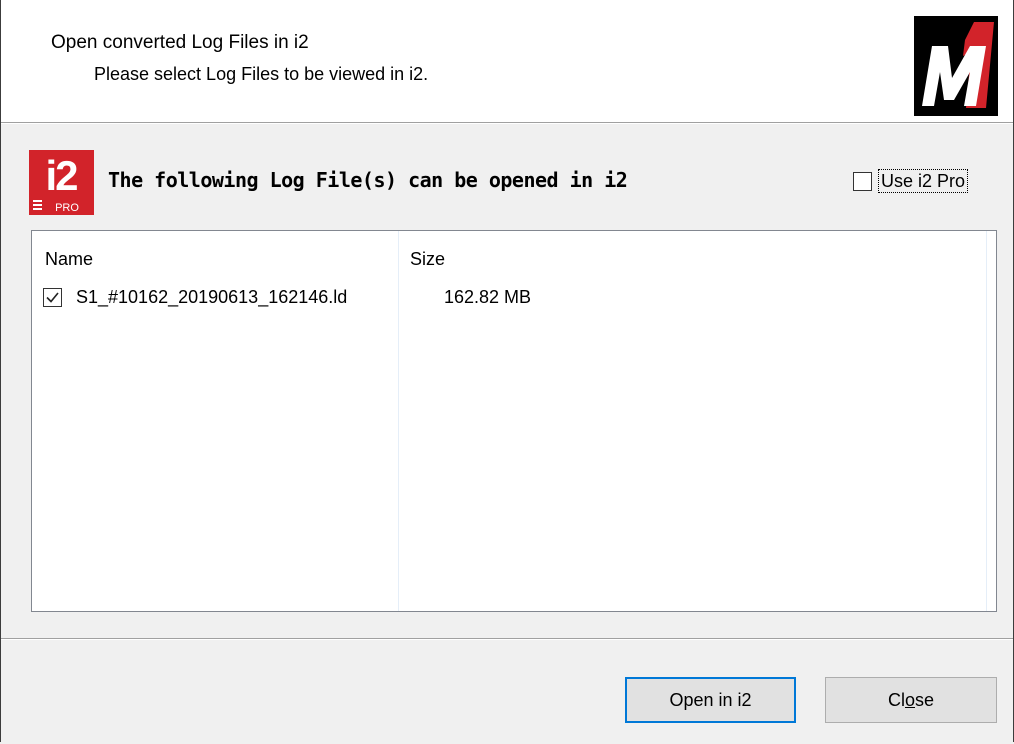 The width and height of the screenshot is (1014, 744). I want to click on row-checkbox, so click(52, 297).